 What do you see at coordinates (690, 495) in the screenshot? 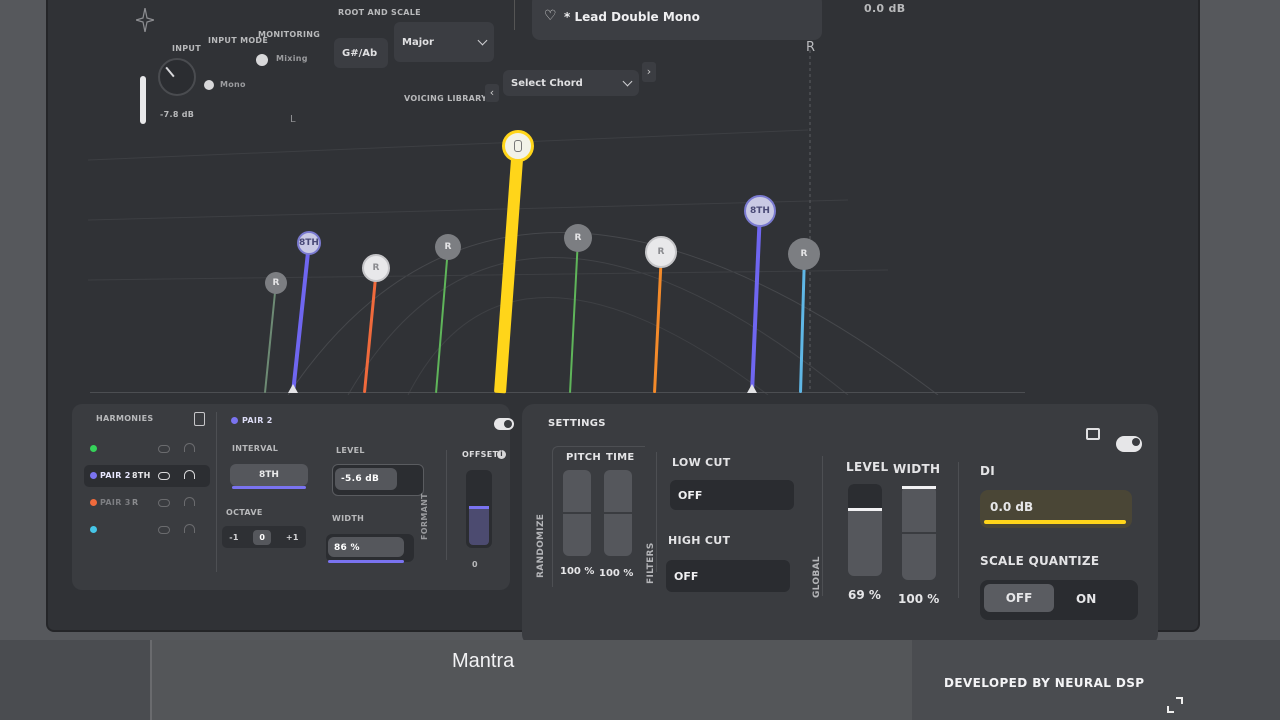
I see `low-cut-value: OFF` at bounding box center [690, 495].